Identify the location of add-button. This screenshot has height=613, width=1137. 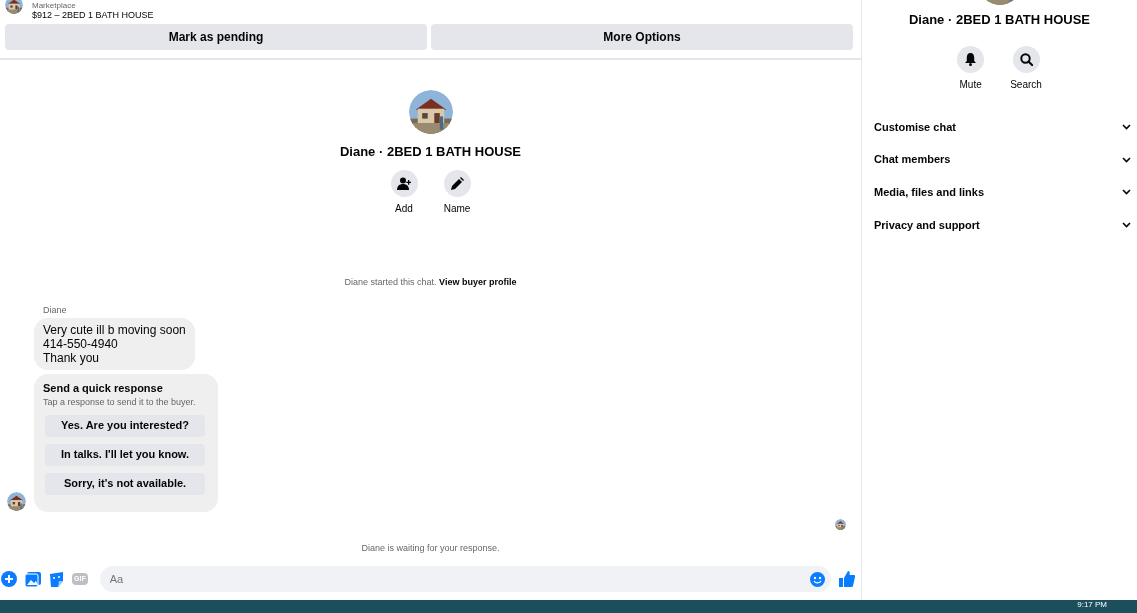
(404, 183).